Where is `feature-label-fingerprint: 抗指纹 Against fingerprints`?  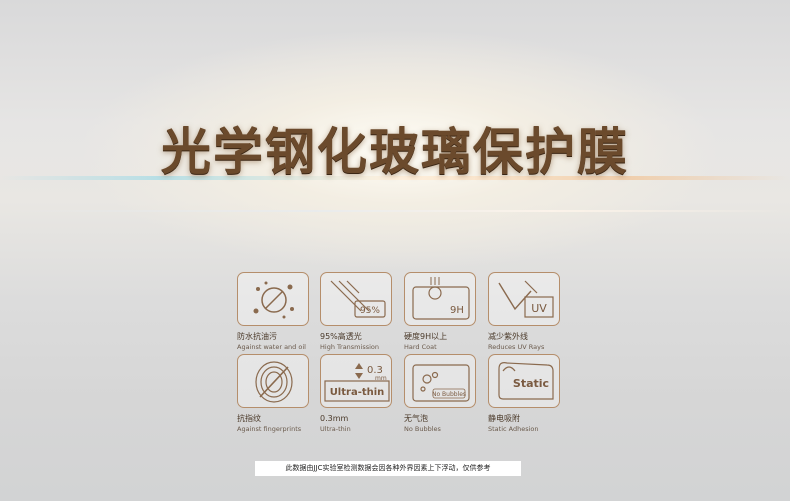 feature-label-fingerprint: 抗指纹 Against fingerprints is located at coordinates (269, 423).